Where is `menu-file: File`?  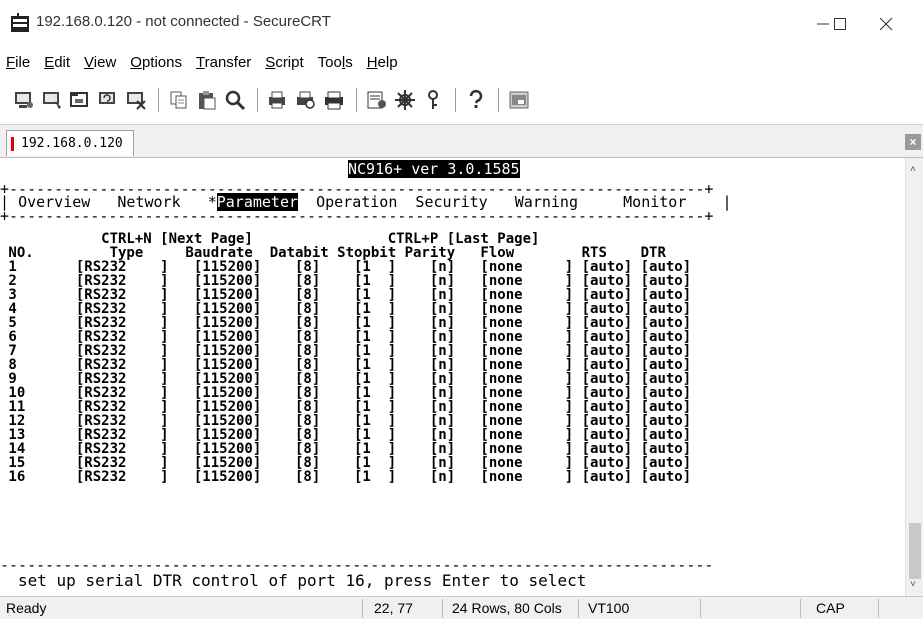
menu-file: File is located at coordinates (18, 62).